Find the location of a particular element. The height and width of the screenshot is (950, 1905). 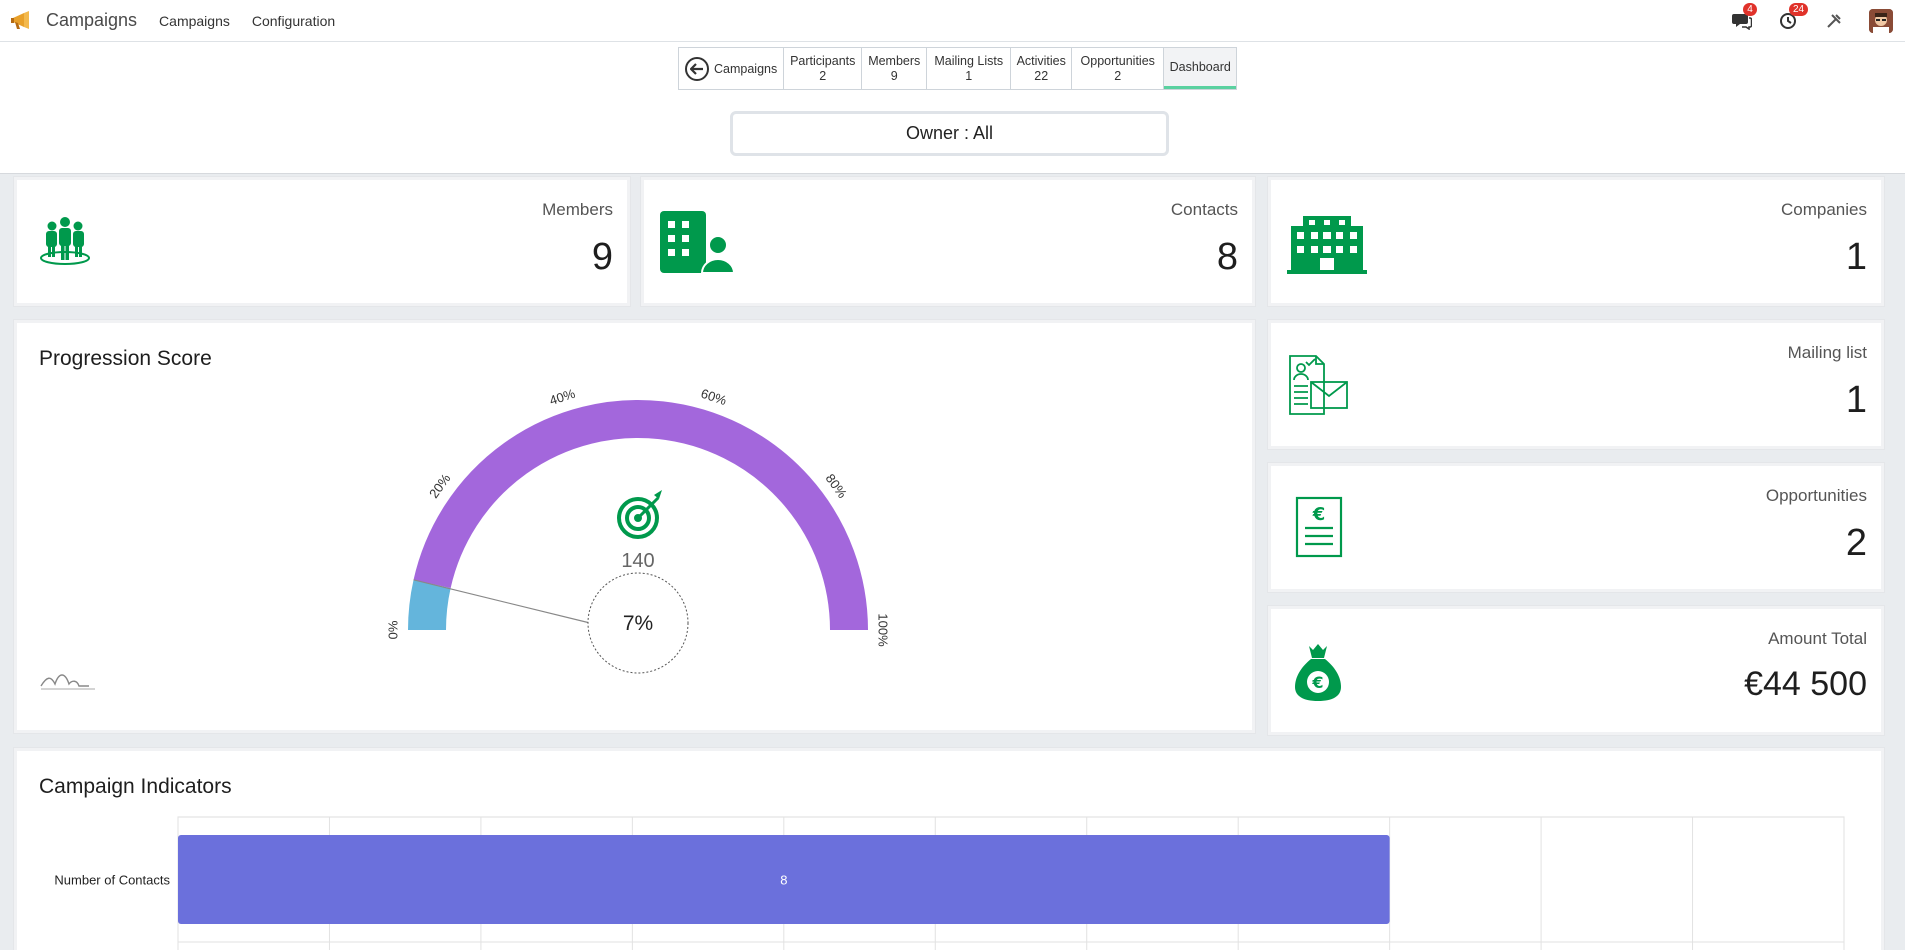

kpi-contacts-card: Contacts 8 is located at coordinates (948, 241).